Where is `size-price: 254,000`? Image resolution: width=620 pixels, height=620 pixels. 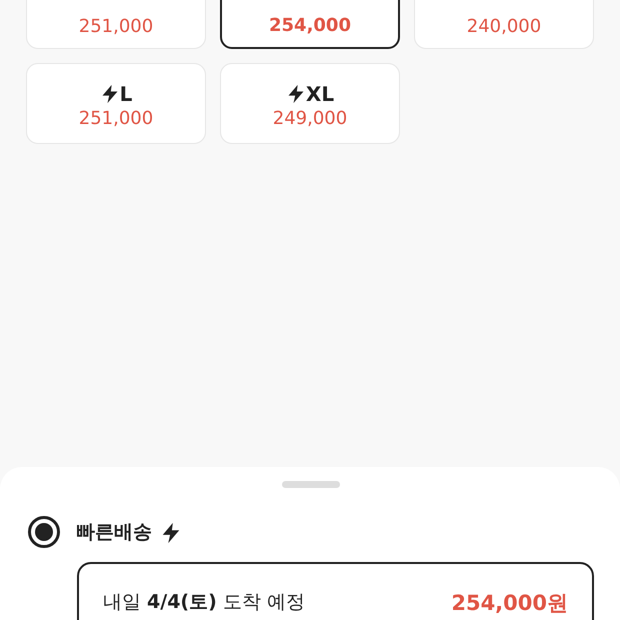 size-price: 254,000 is located at coordinates (310, 26).